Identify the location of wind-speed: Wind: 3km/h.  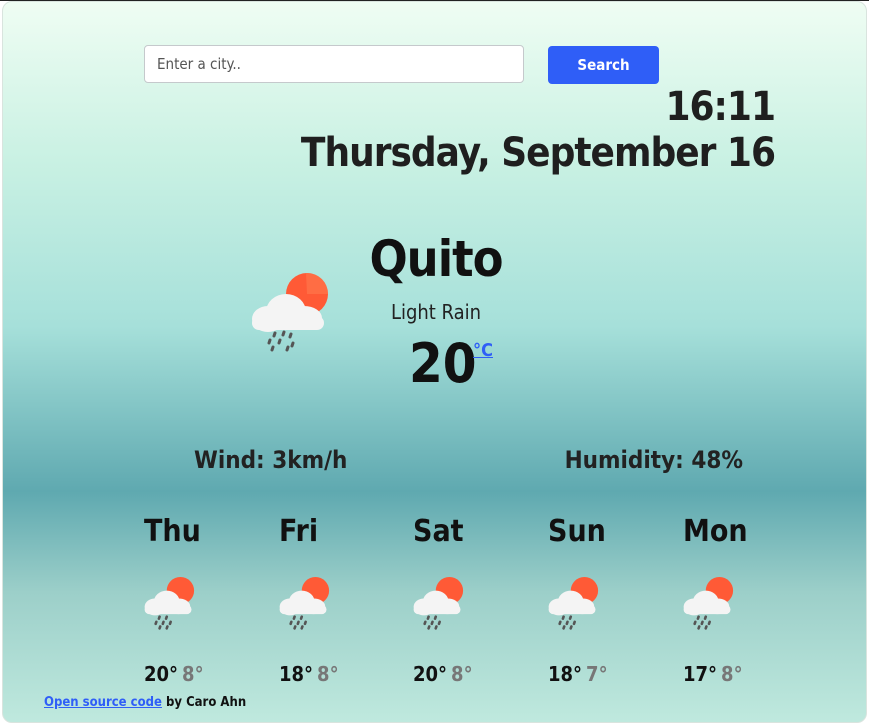
(271, 460).